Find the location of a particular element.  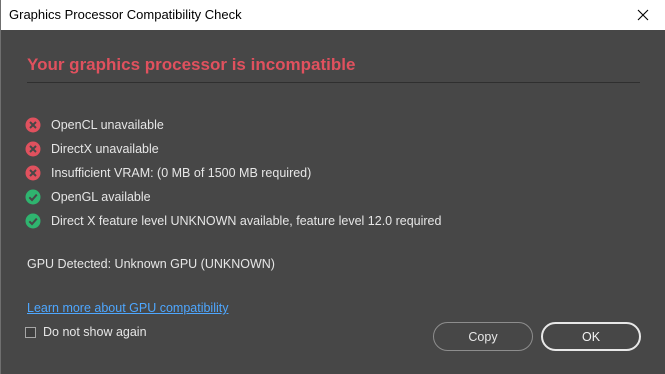

do-not-show-again-option: Do not show again is located at coordinates (86, 332).